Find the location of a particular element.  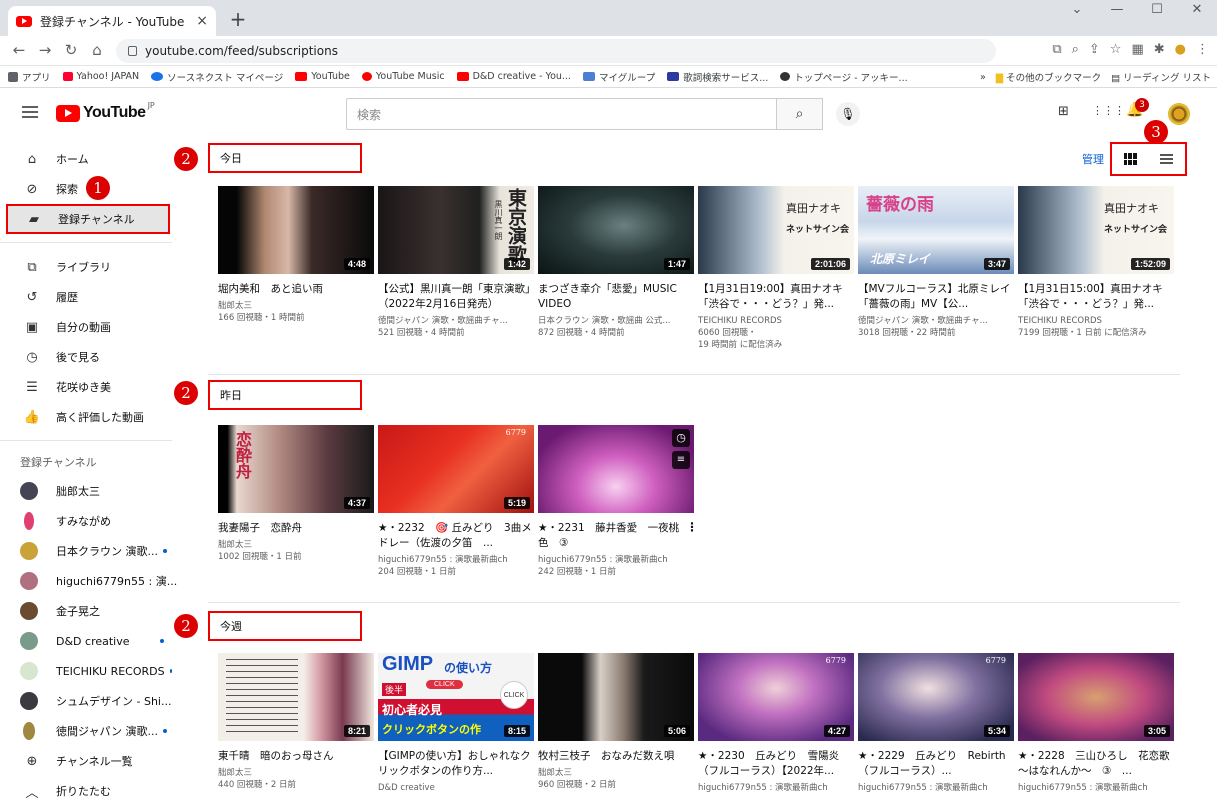

sidebar-item-subscriptions: ▰ 登録チャンネル is located at coordinates (88, 219).